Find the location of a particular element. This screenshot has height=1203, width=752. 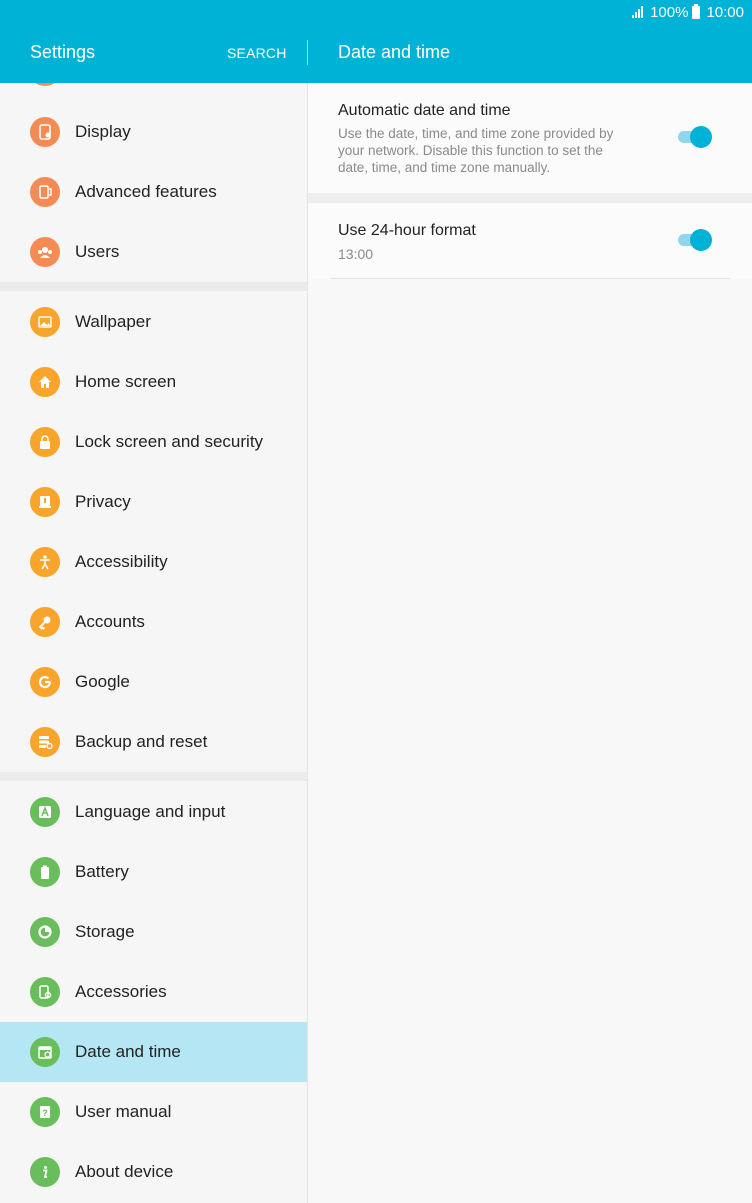

language-icon is located at coordinates (45, 812).